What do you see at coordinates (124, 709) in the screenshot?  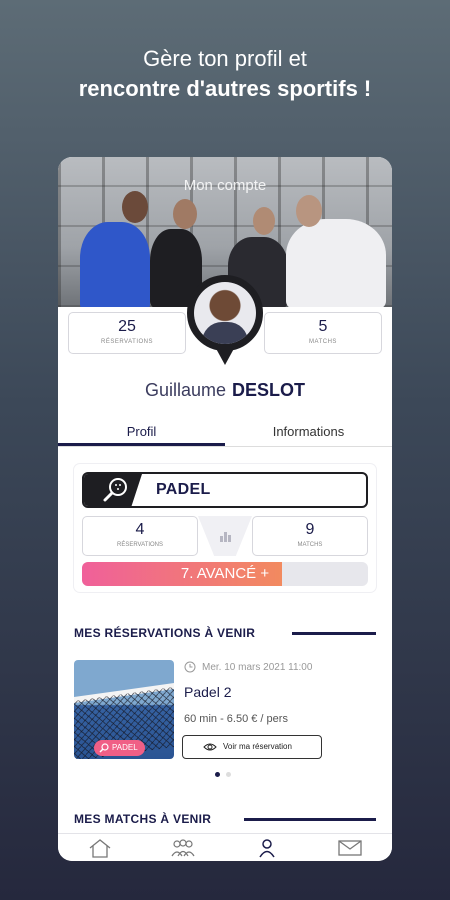 I see `court-photo: PADEL` at bounding box center [124, 709].